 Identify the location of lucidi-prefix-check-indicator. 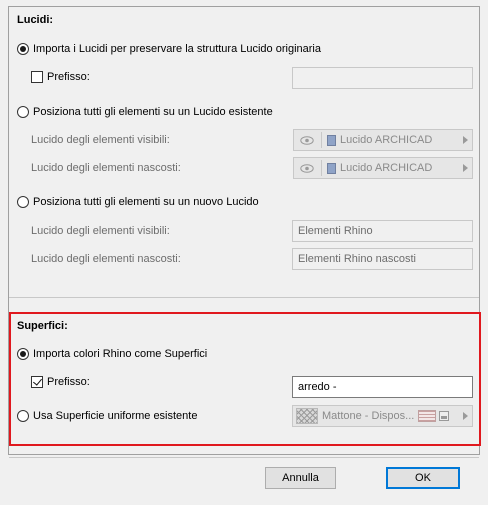
(37, 77).